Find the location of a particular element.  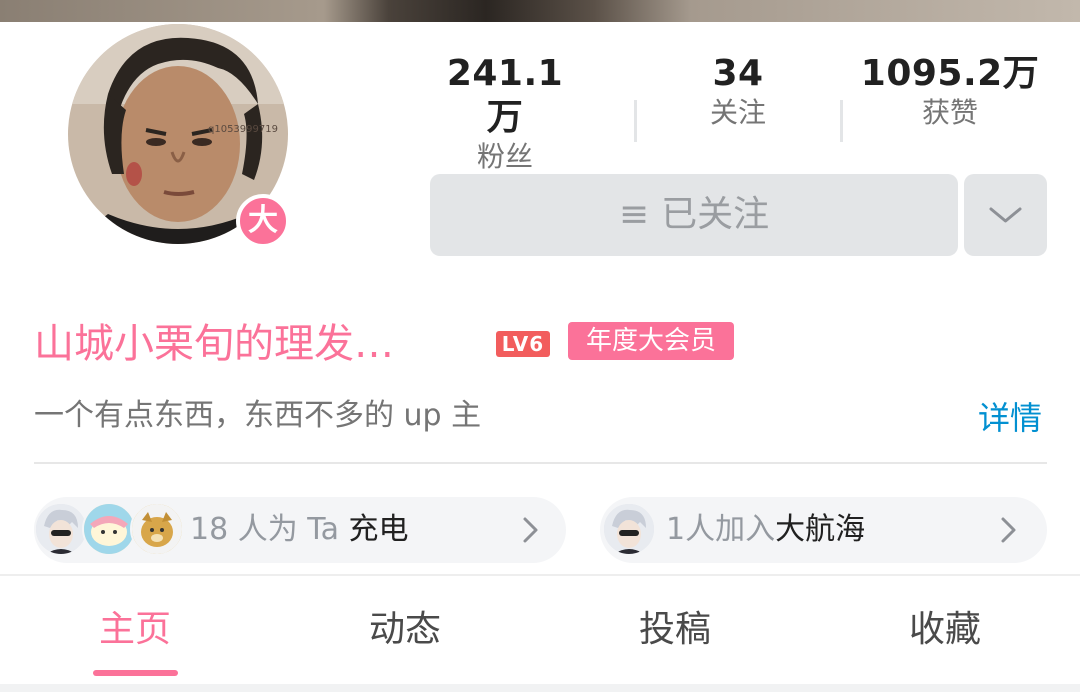

guard-text: 1人加入大航海 is located at coordinates (765, 530).